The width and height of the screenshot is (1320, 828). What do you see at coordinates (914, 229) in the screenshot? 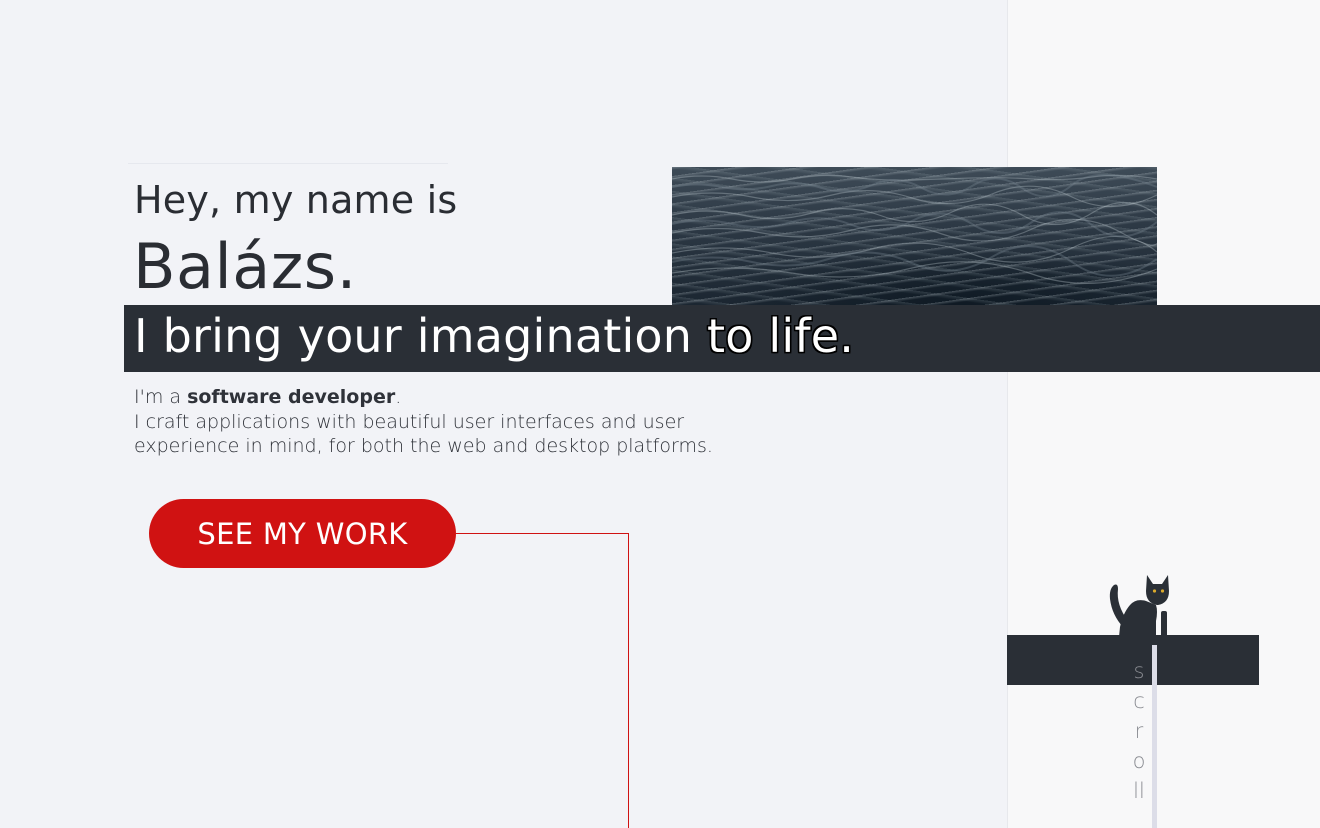
I see `ocean-waves` at bounding box center [914, 229].